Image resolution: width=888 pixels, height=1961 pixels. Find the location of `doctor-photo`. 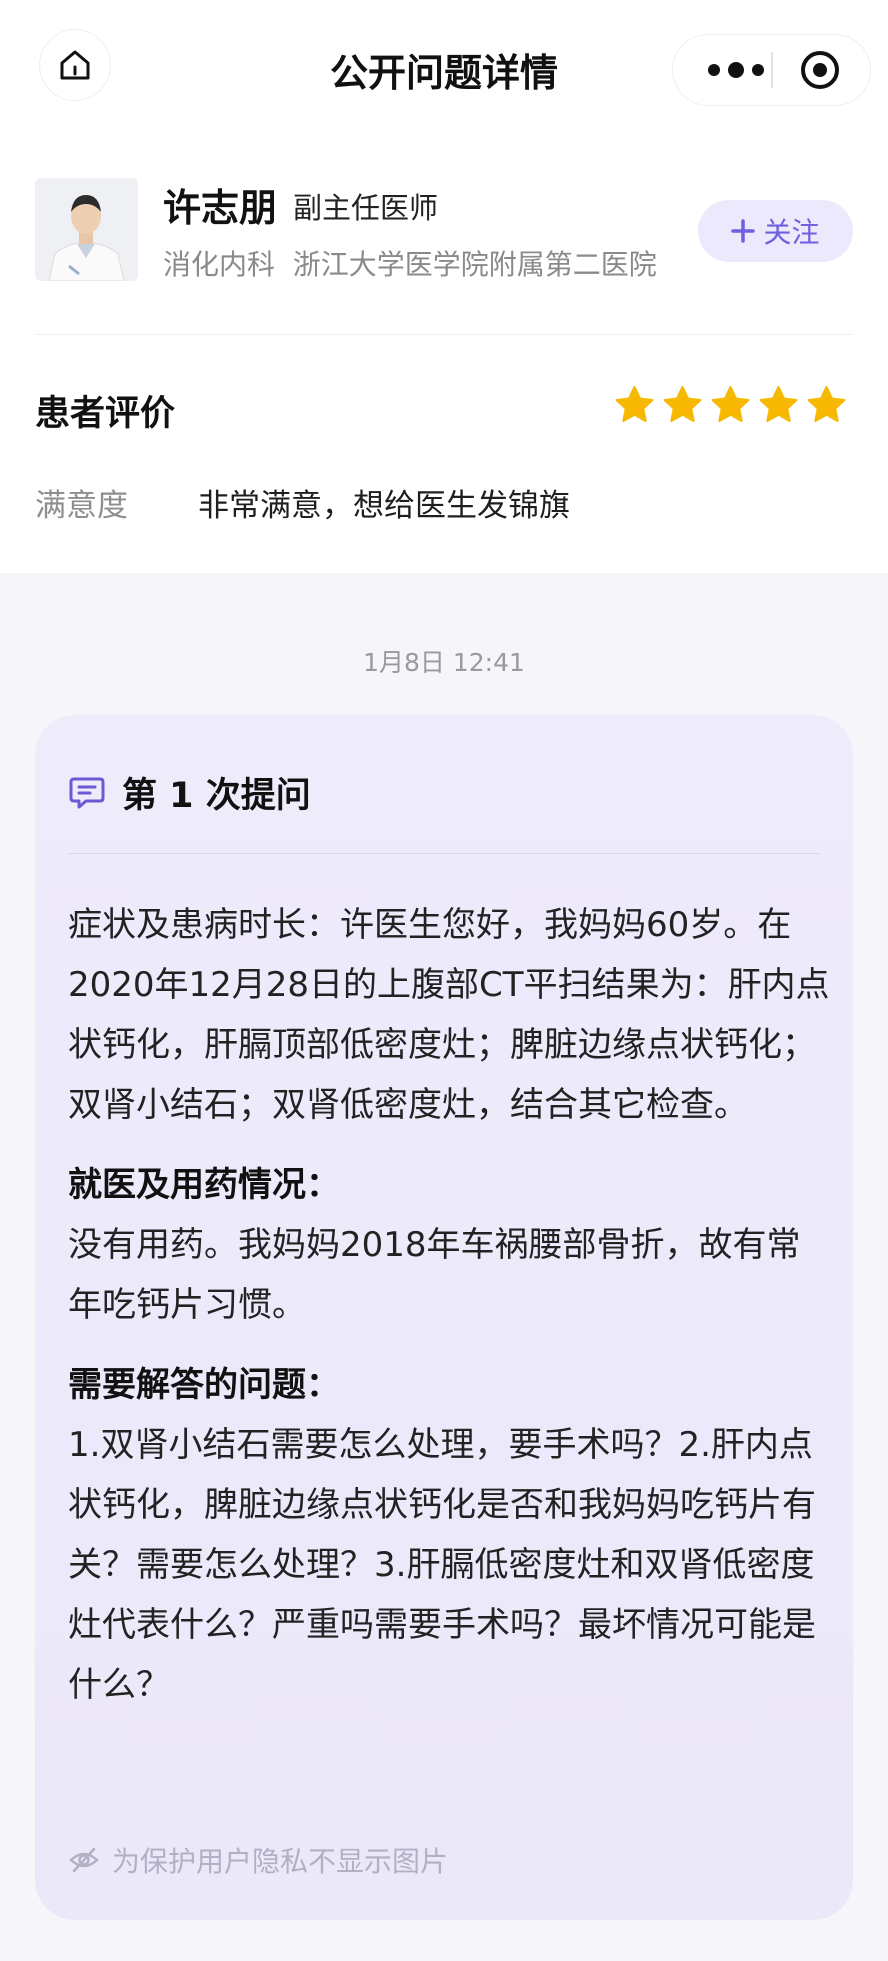

doctor-photo is located at coordinates (86, 229).